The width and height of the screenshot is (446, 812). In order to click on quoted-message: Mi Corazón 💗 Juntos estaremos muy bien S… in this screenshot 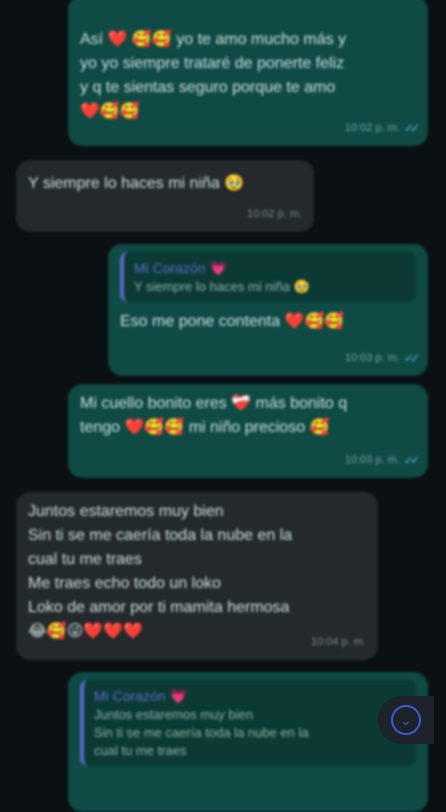, I will do `click(248, 723)`.